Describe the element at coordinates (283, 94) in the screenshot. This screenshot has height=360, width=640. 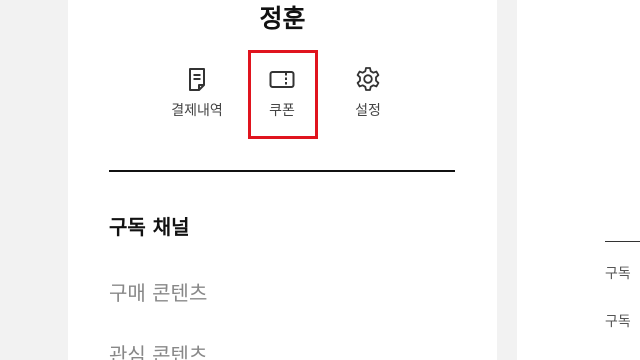
I see `highlight-box` at that location.